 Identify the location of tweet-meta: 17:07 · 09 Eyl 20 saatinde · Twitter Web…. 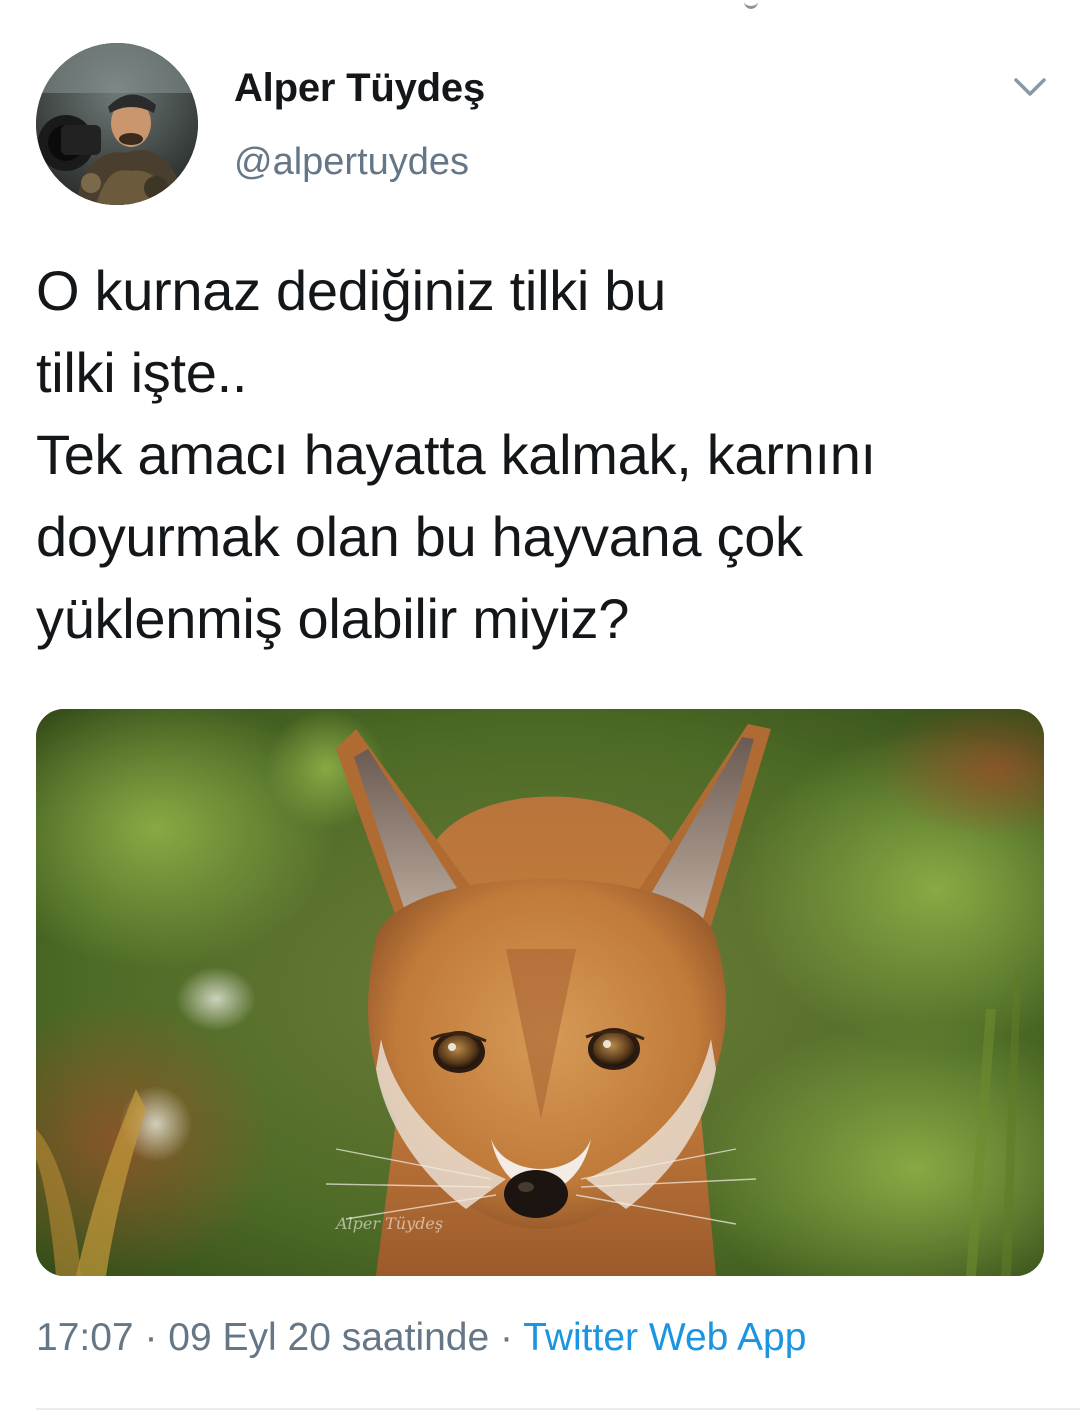
(421, 1338).